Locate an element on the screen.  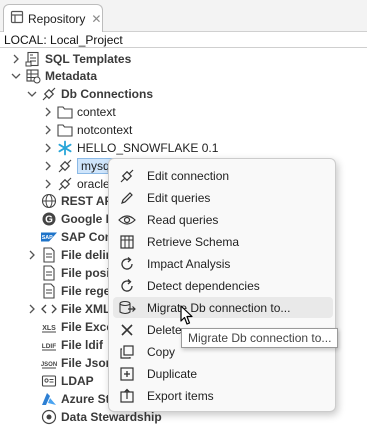
sql-template-icon is located at coordinates (33, 59).